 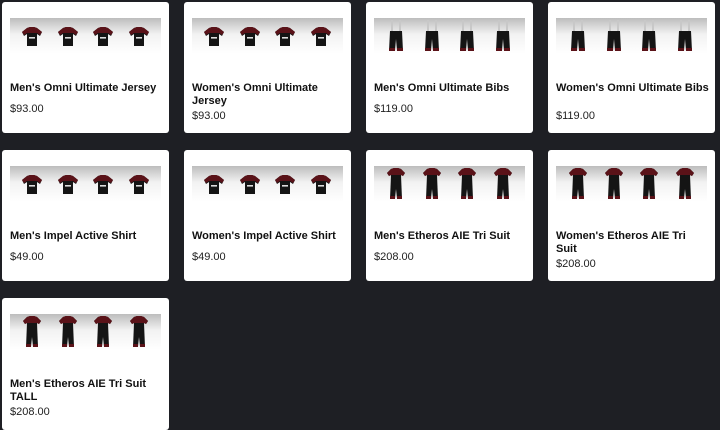 What do you see at coordinates (85, 67) in the screenshot?
I see `product-card: Men's Omni Ultimate Jersey $93.00` at bounding box center [85, 67].